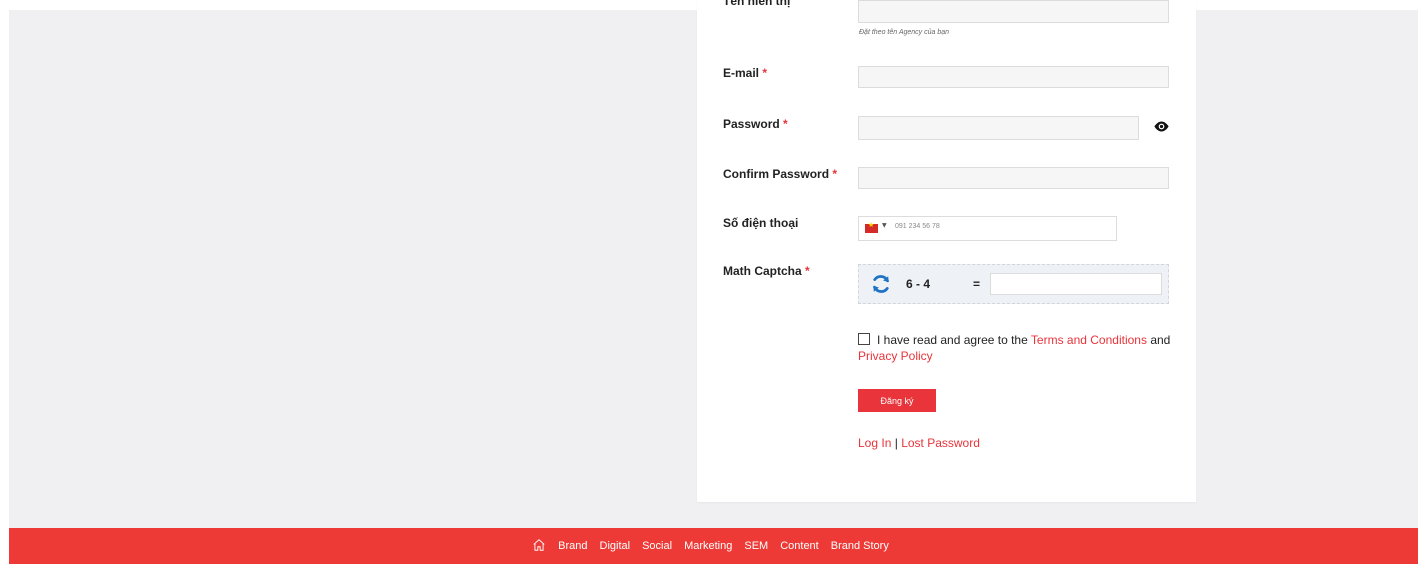 Image resolution: width=1418 pixels, height=564 pixels. I want to click on terms-text-line2: Privacy Policy, so click(895, 356).